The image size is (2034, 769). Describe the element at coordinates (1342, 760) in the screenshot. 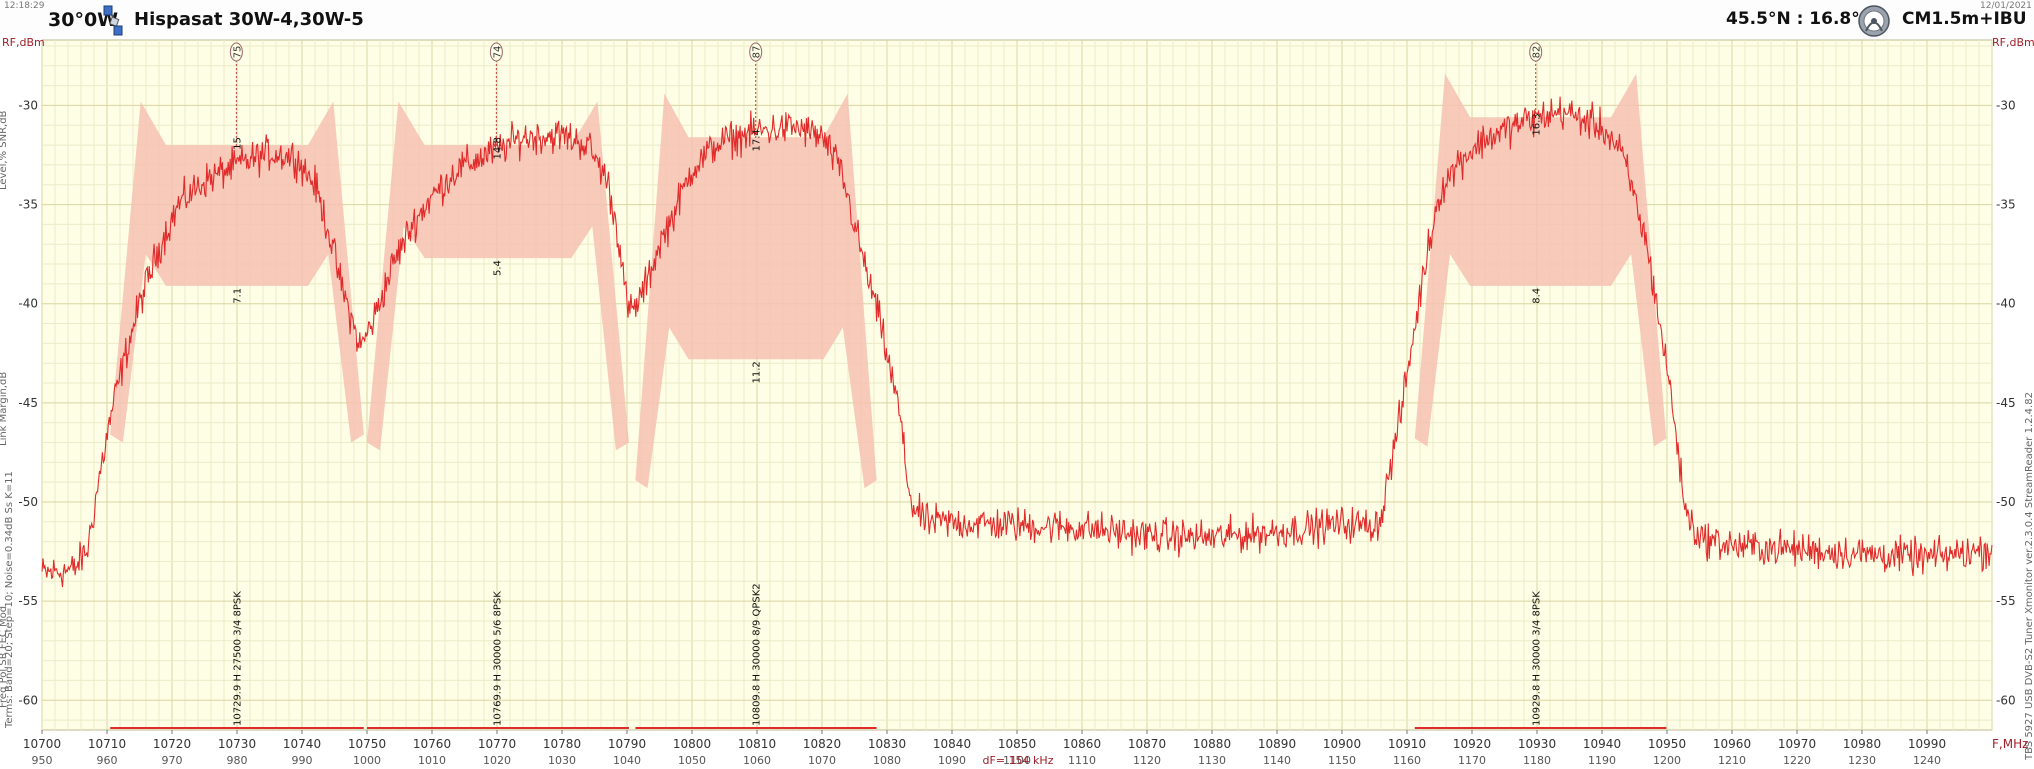

I see `if-tick-label: 1150` at that location.